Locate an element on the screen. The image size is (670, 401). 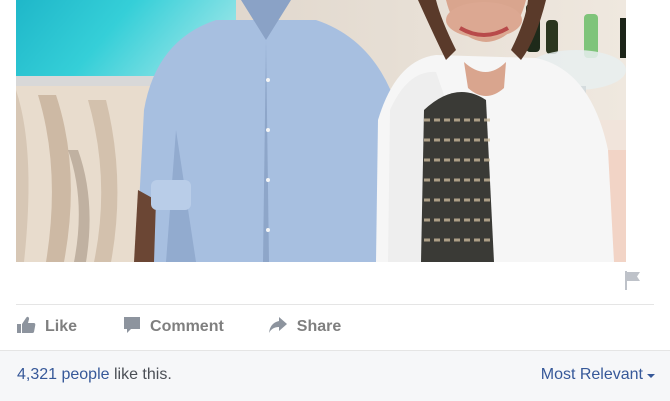
likes-summary-row: 4,321 people like this. Most Relevant is located at coordinates (335, 375).